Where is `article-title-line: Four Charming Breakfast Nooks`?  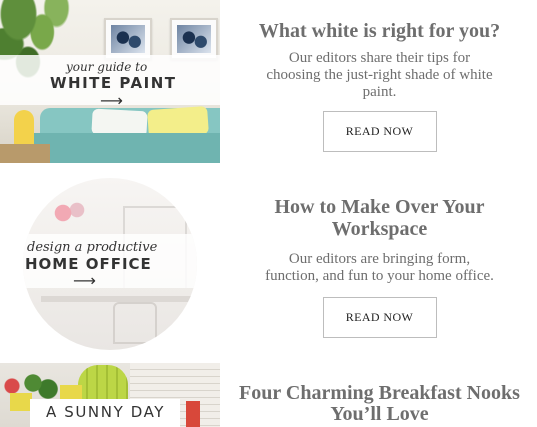 article-title-line: Four Charming Breakfast Nooks is located at coordinates (379, 393).